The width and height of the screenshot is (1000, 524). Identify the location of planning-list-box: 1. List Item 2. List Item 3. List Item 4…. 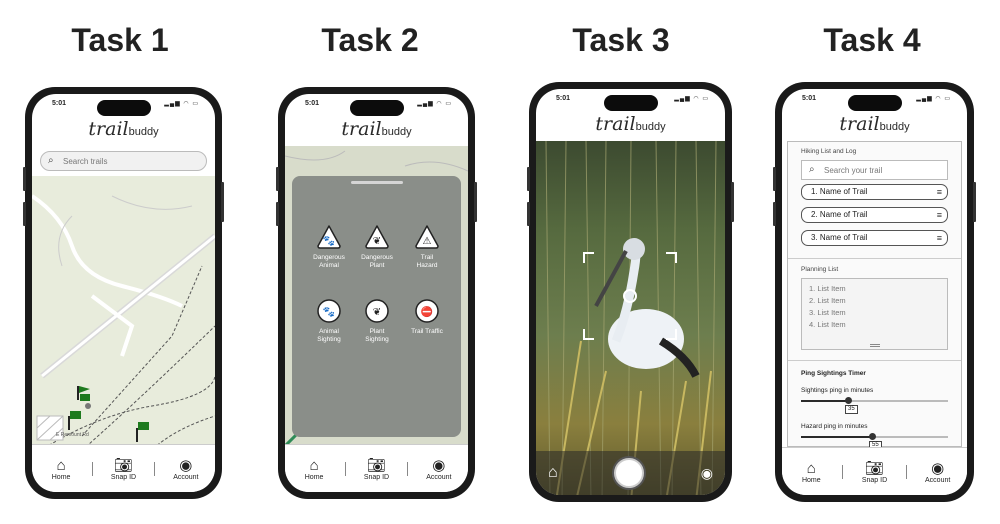
(874, 314).